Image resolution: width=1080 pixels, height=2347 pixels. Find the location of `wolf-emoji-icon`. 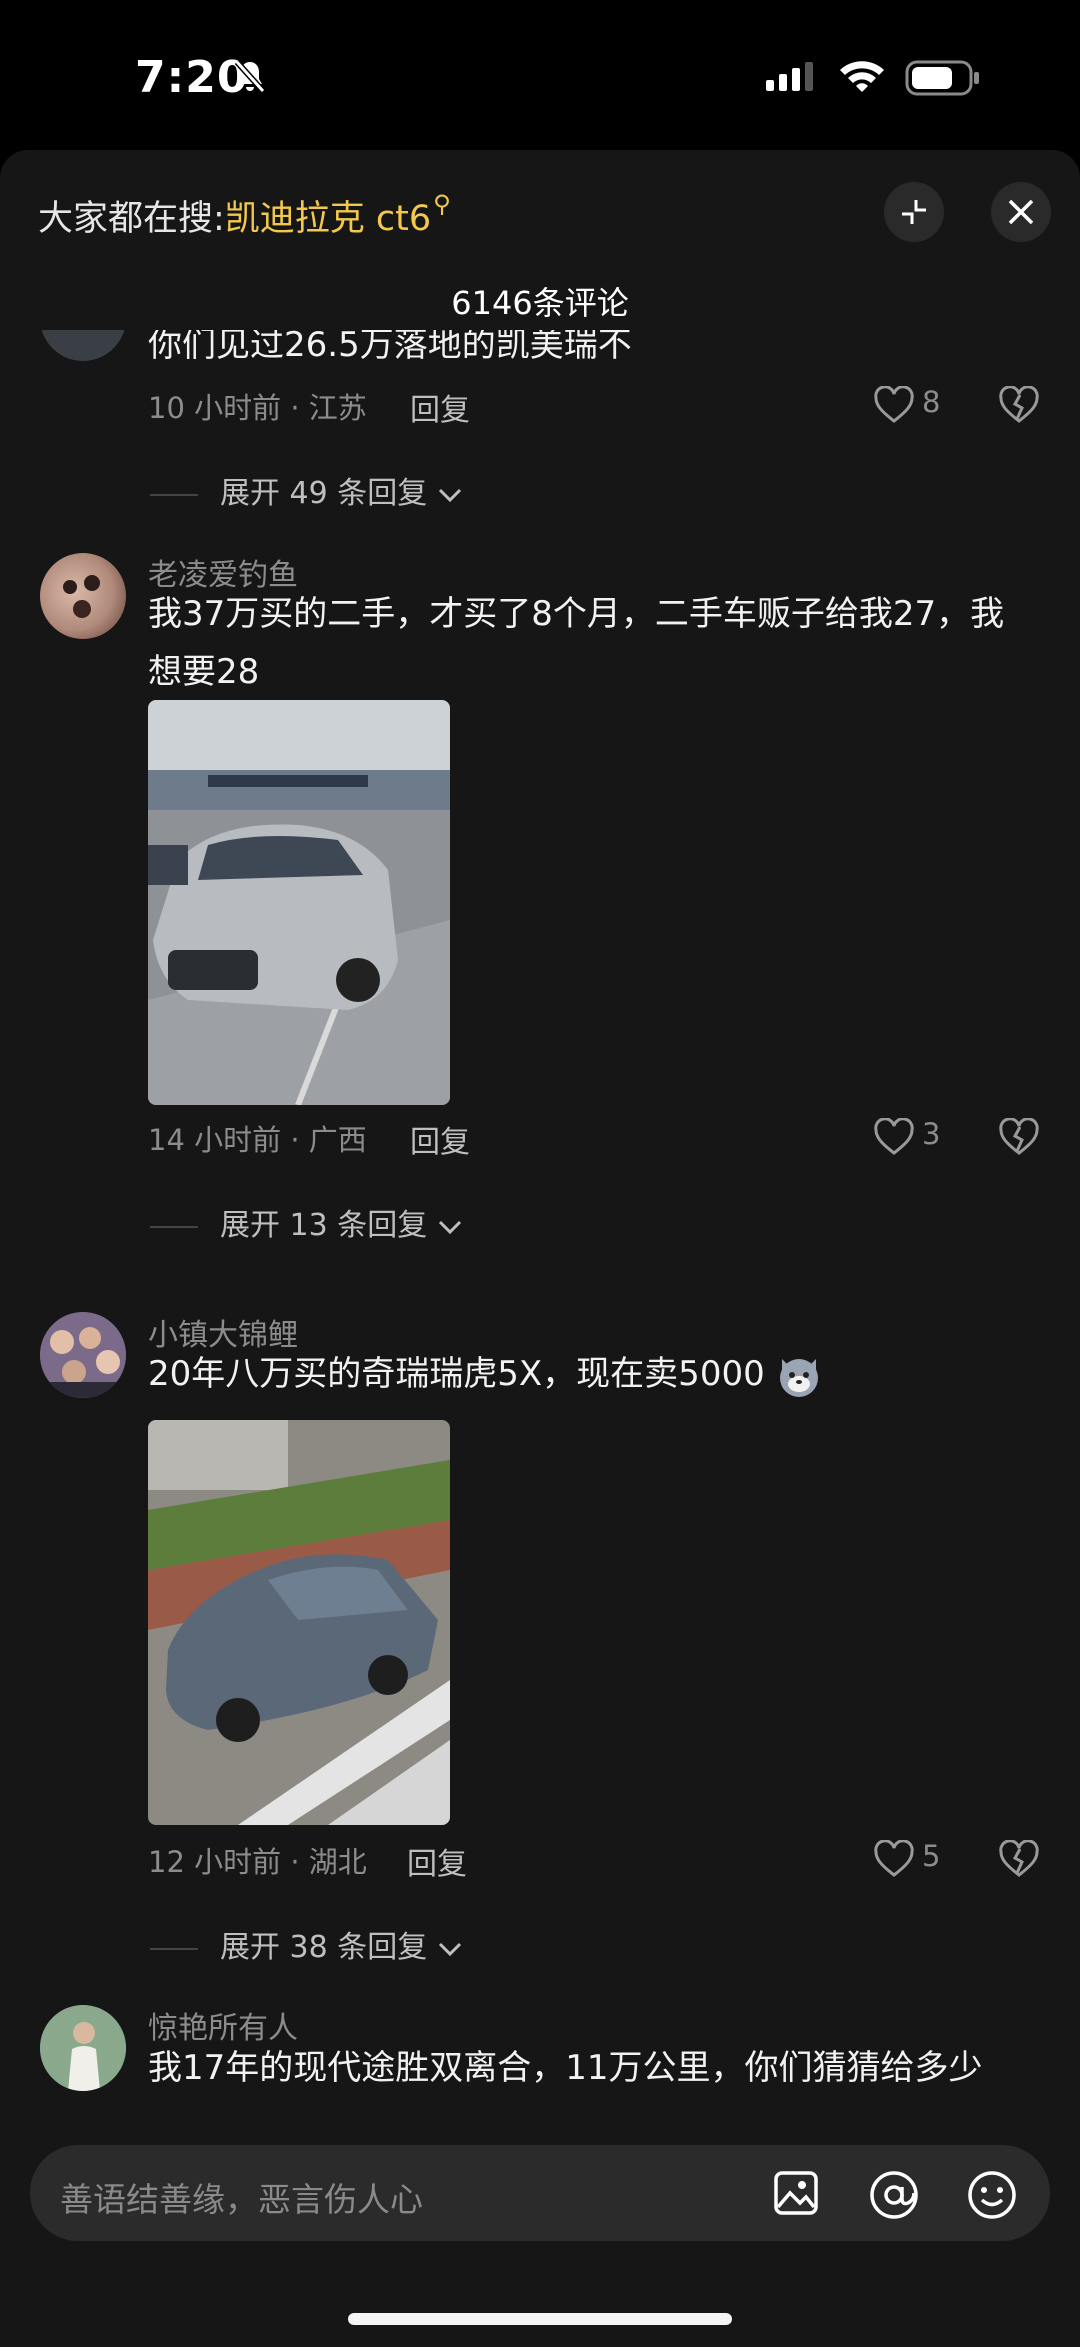

wolf-emoji-icon is located at coordinates (798, 1377).